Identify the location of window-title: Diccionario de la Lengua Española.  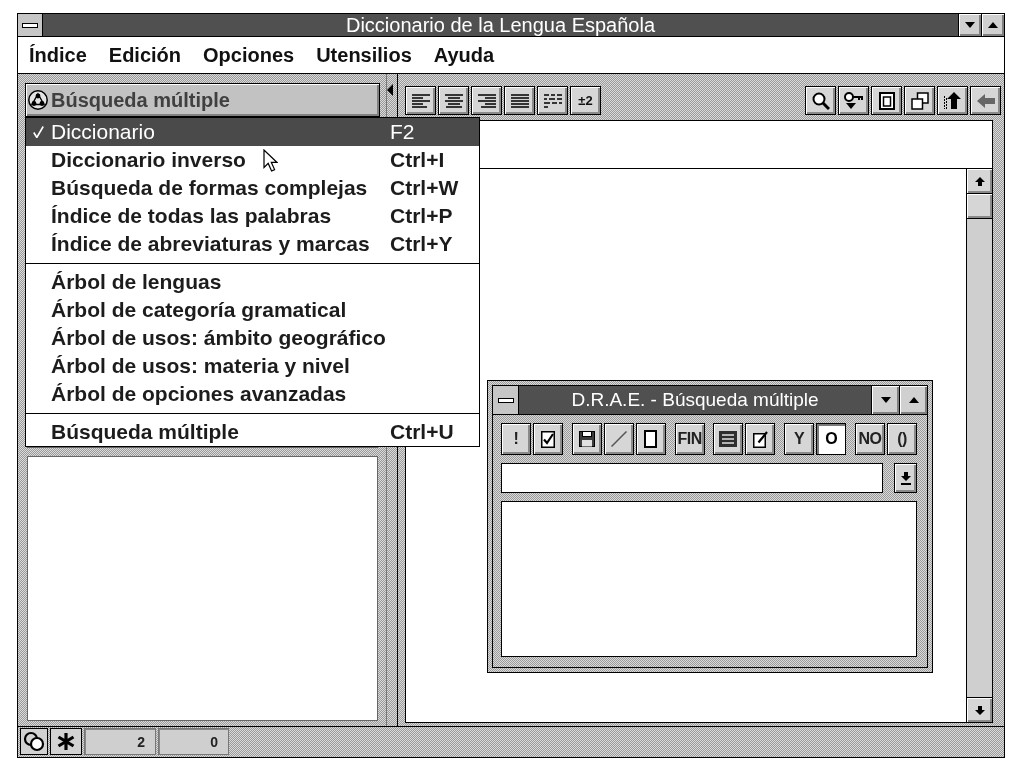
(500, 25).